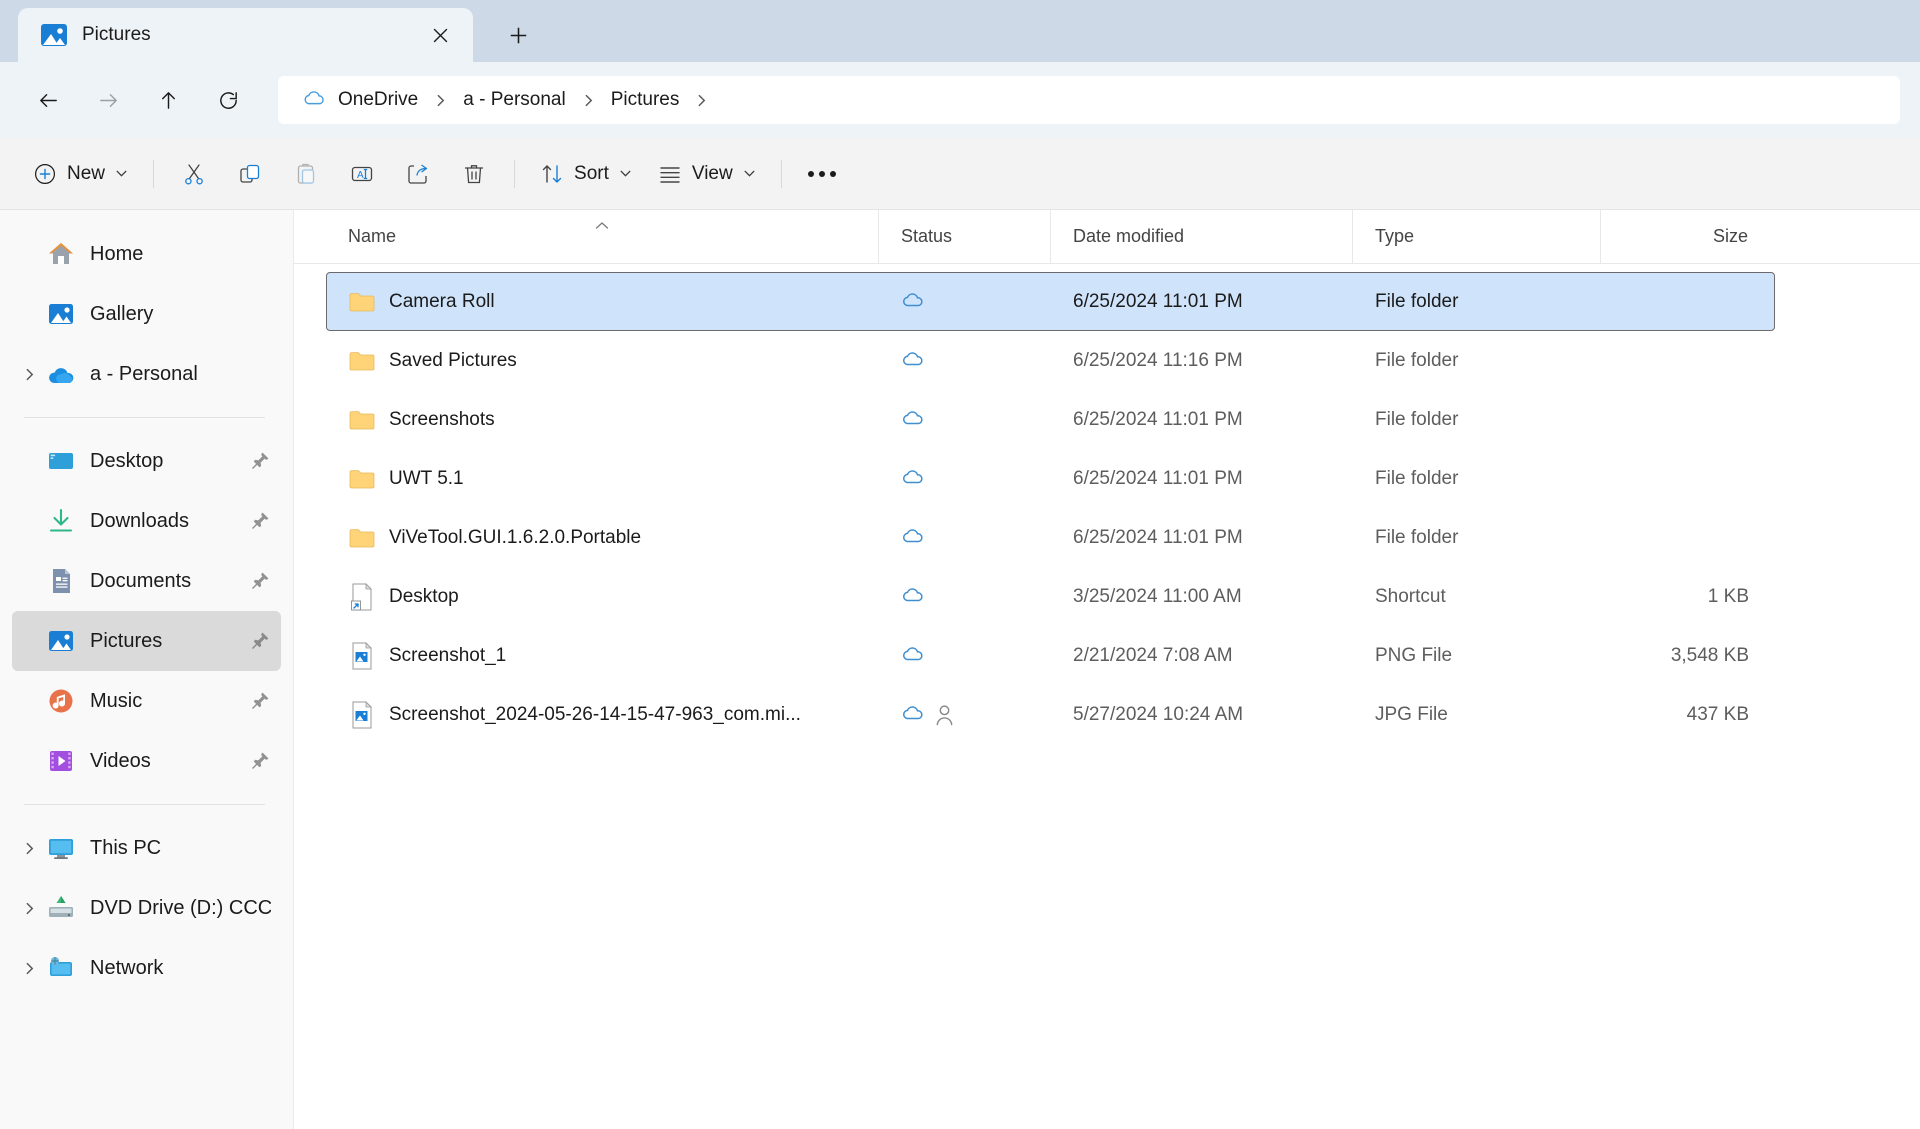 The width and height of the screenshot is (1920, 1129). I want to click on sidebar-item-dvd-drive: DVD Drive (D:) CCC, so click(146, 908).